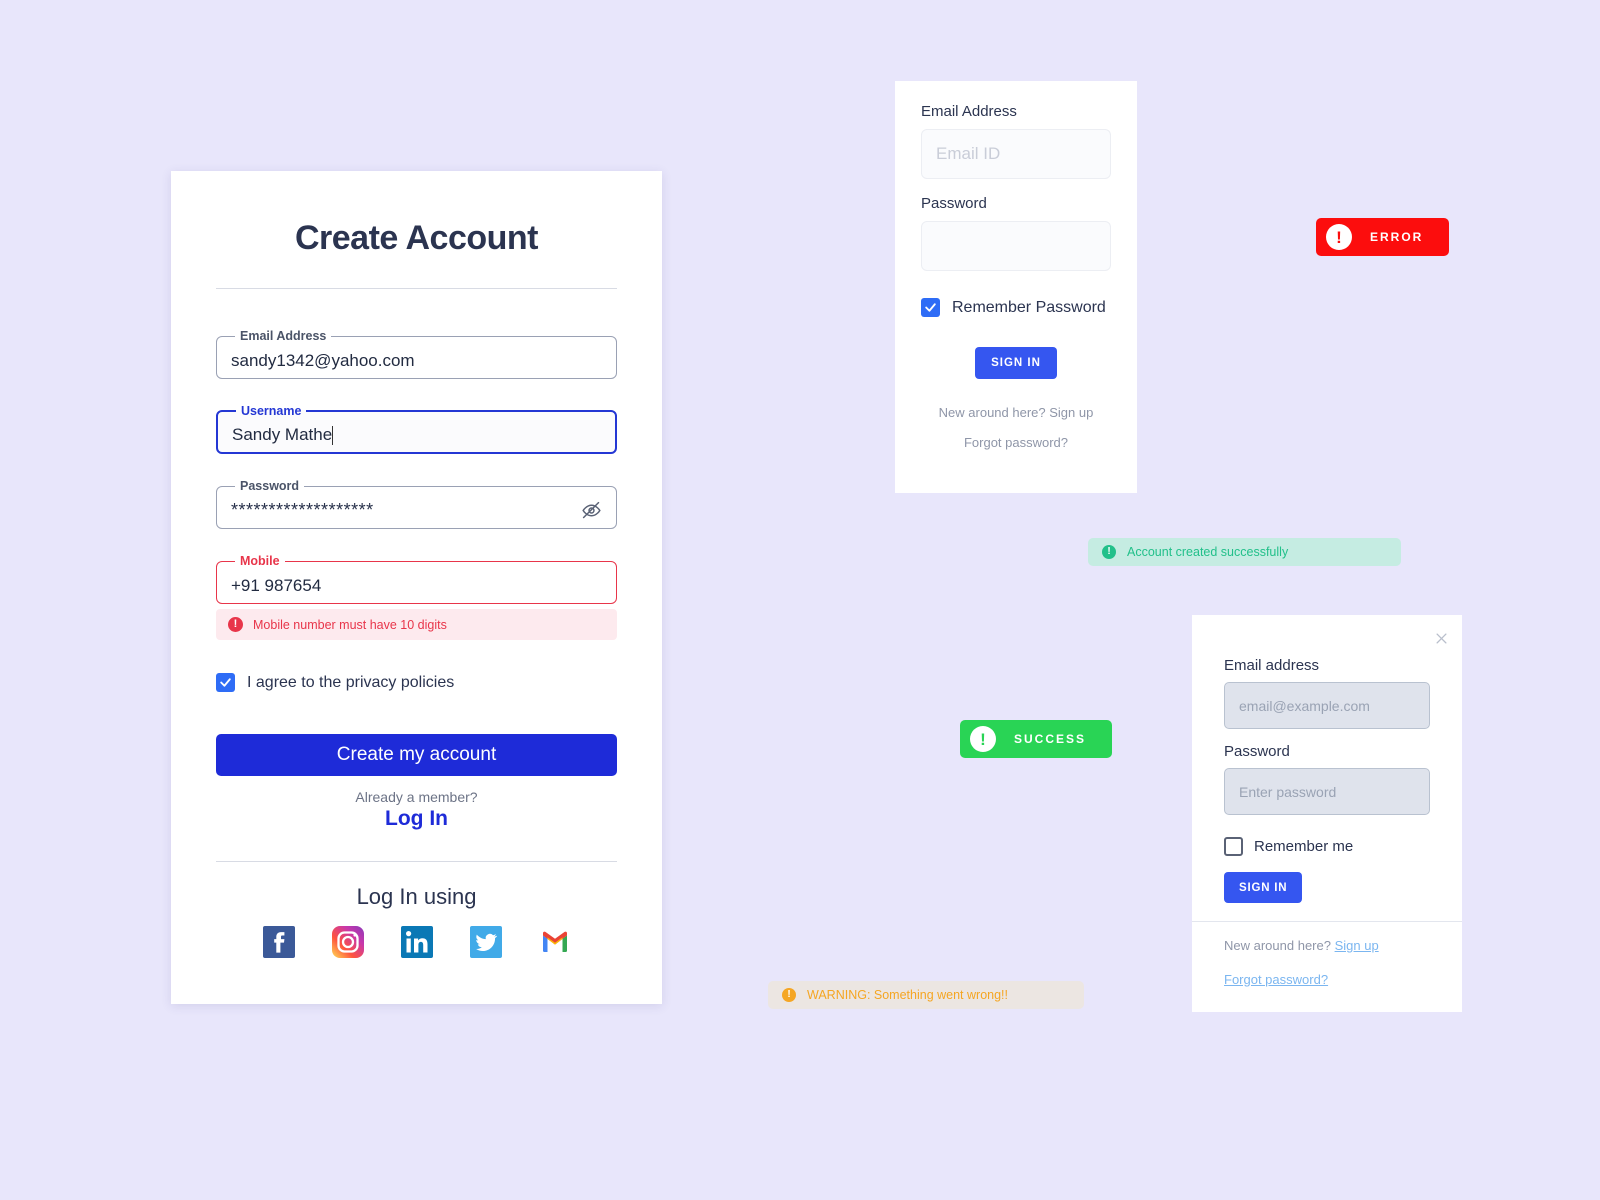  What do you see at coordinates (1029, 307) in the screenshot?
I see `remember-password-label: Remember Password` at bounding box center [1029, 307].